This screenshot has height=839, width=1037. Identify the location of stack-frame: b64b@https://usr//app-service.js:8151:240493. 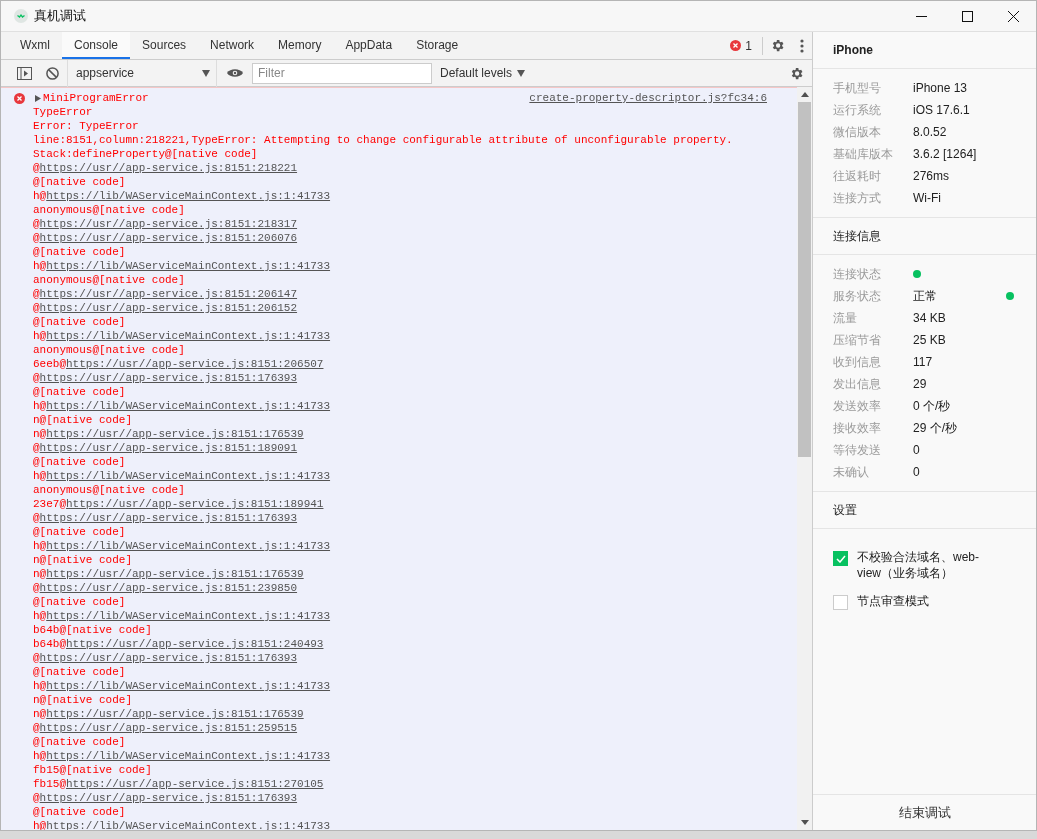
(178, 644).